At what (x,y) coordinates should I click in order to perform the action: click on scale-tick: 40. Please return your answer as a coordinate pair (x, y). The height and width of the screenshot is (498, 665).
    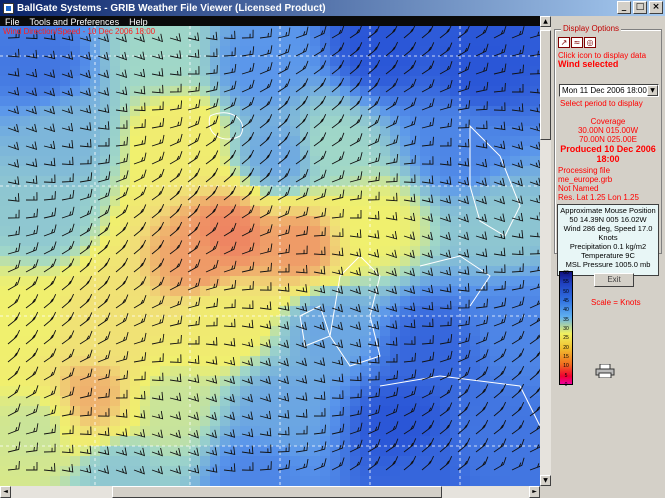
    Looking at the image, I should click on (566, 310).